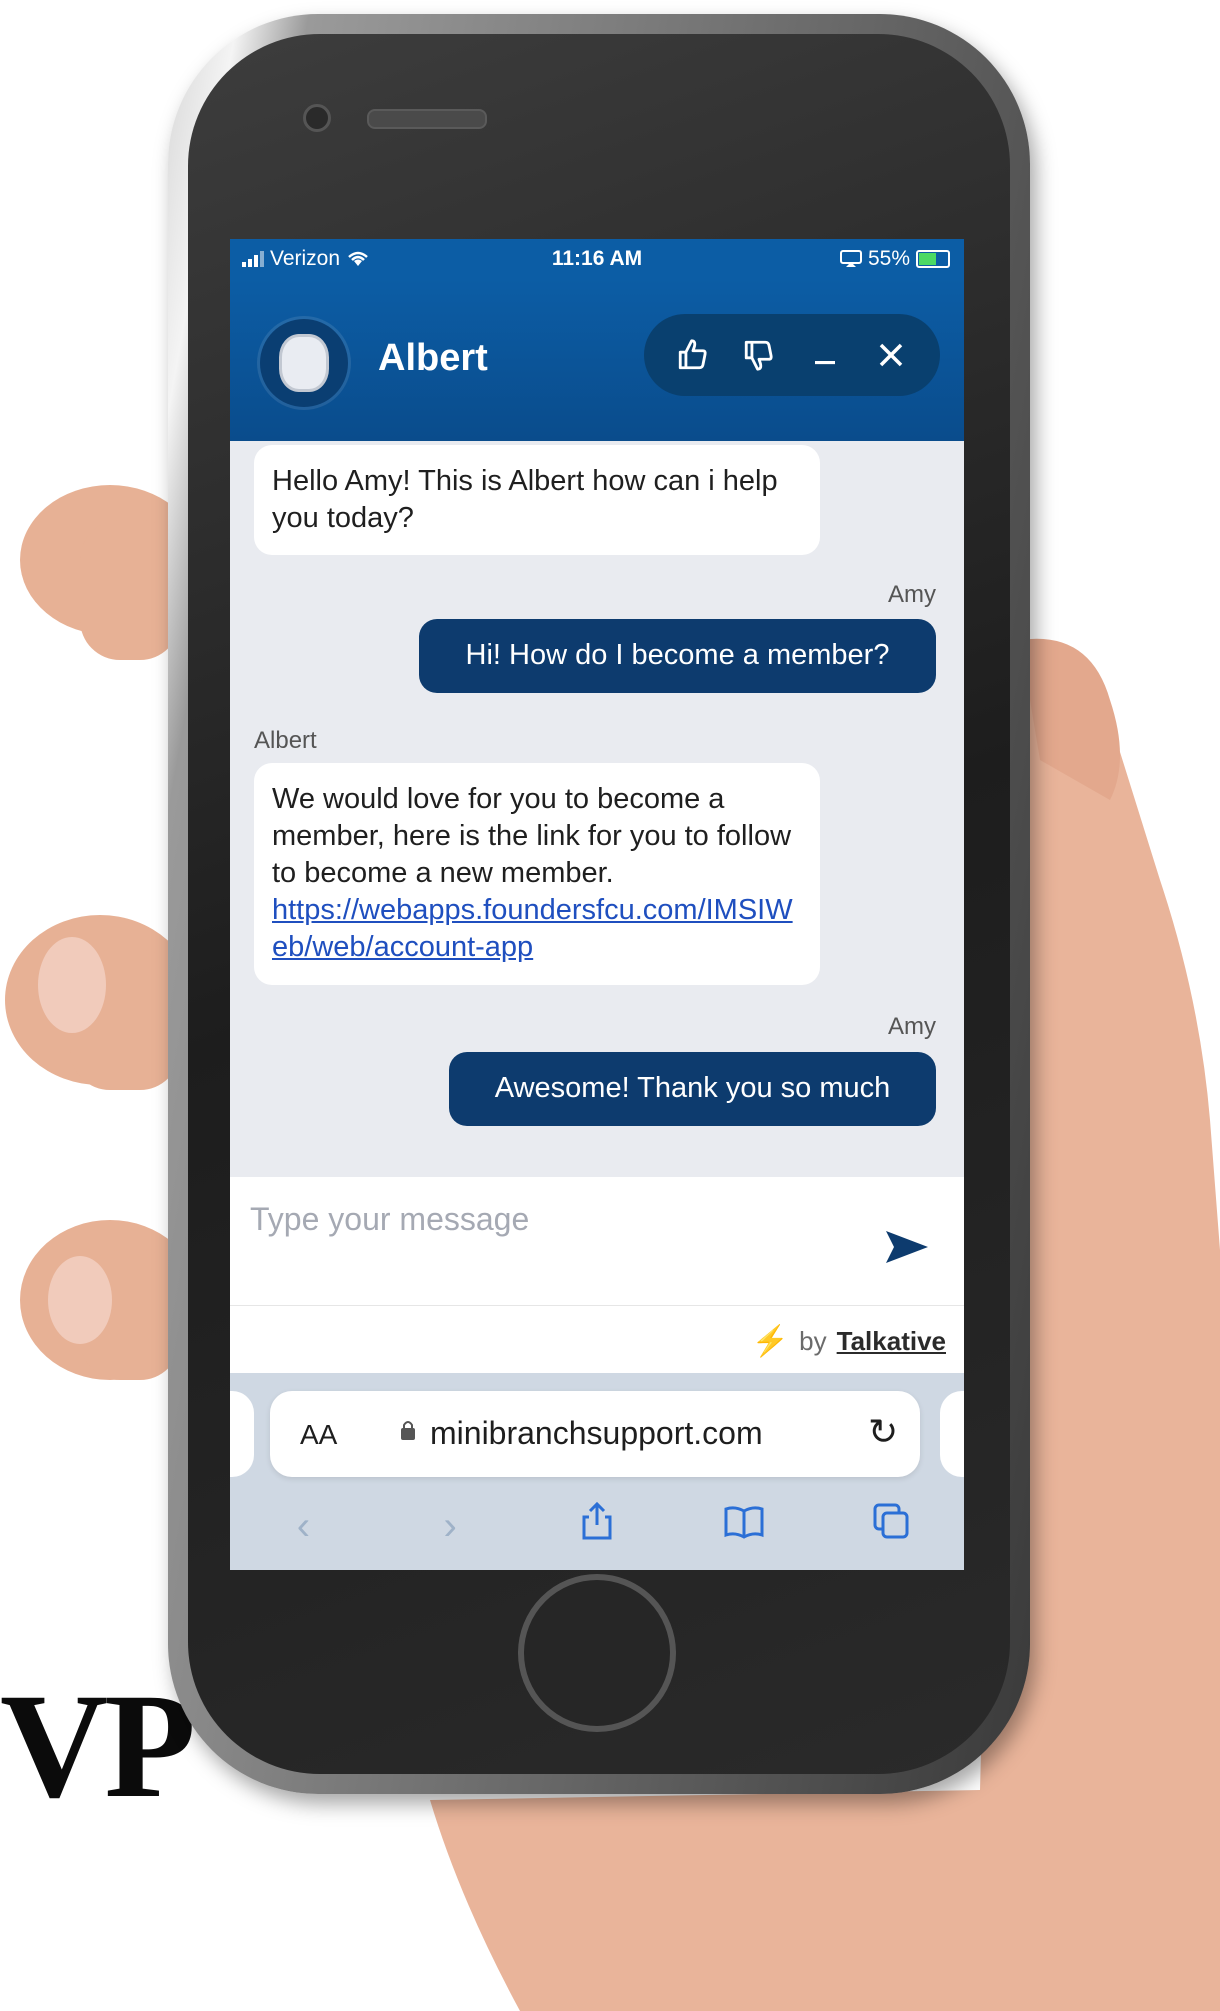 Image resolution: width=1220 pixels, height=2011 pixels. What do you see at coordinates (597, 1653) in the screenshot?
I see `home-button` at bounding box center [597, 1653].